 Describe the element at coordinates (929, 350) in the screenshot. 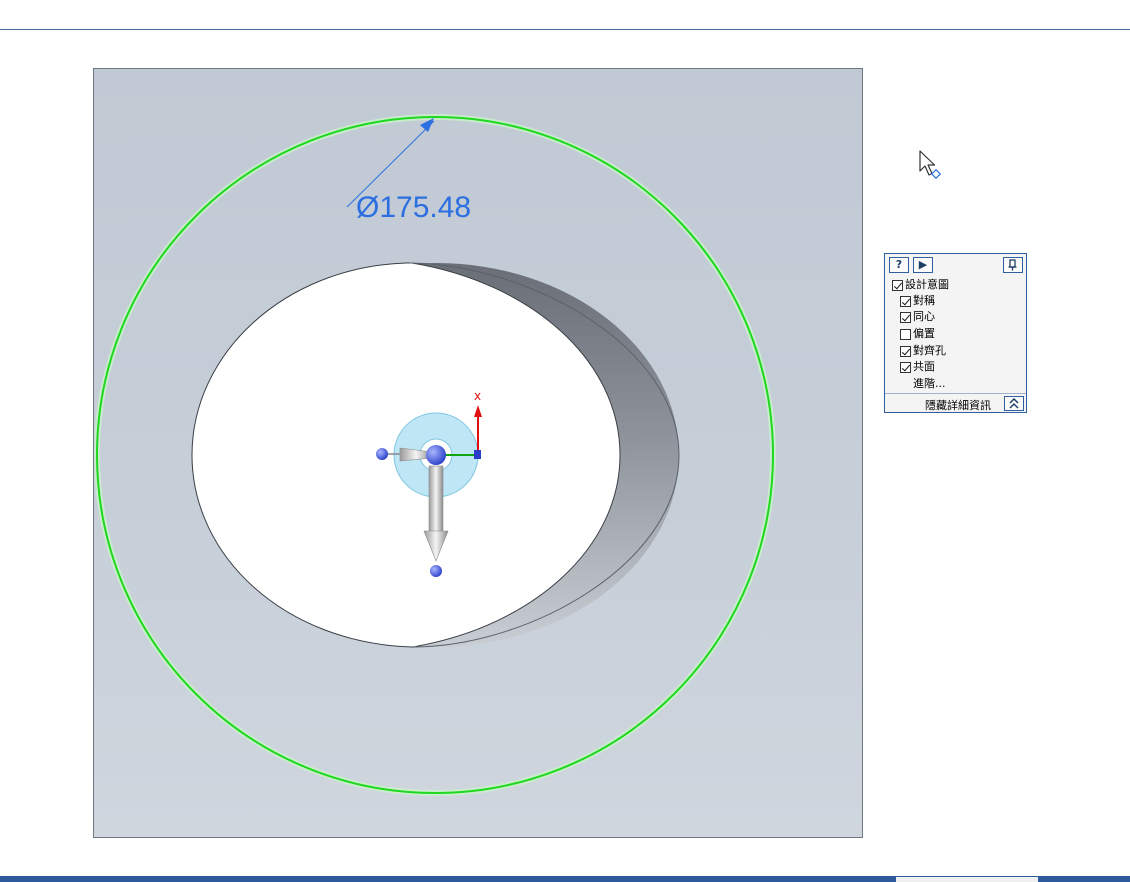

I see `intent-item-label: 對齊孔` at that location.